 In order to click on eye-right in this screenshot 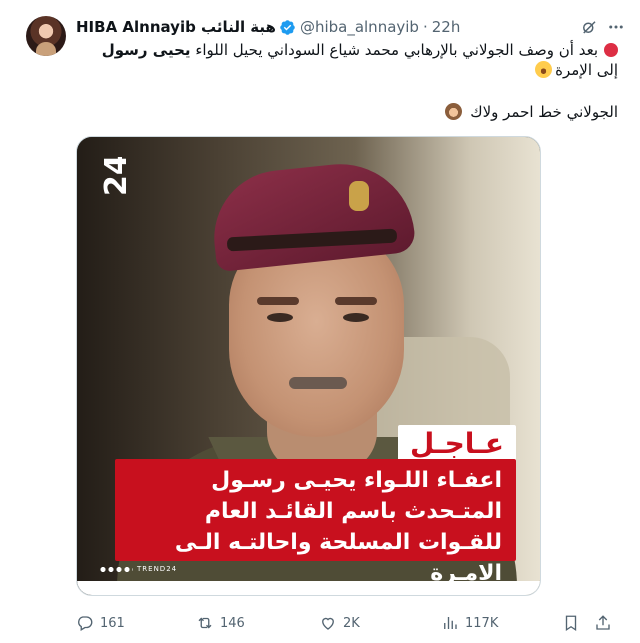, I will do `click(356, 317)`.